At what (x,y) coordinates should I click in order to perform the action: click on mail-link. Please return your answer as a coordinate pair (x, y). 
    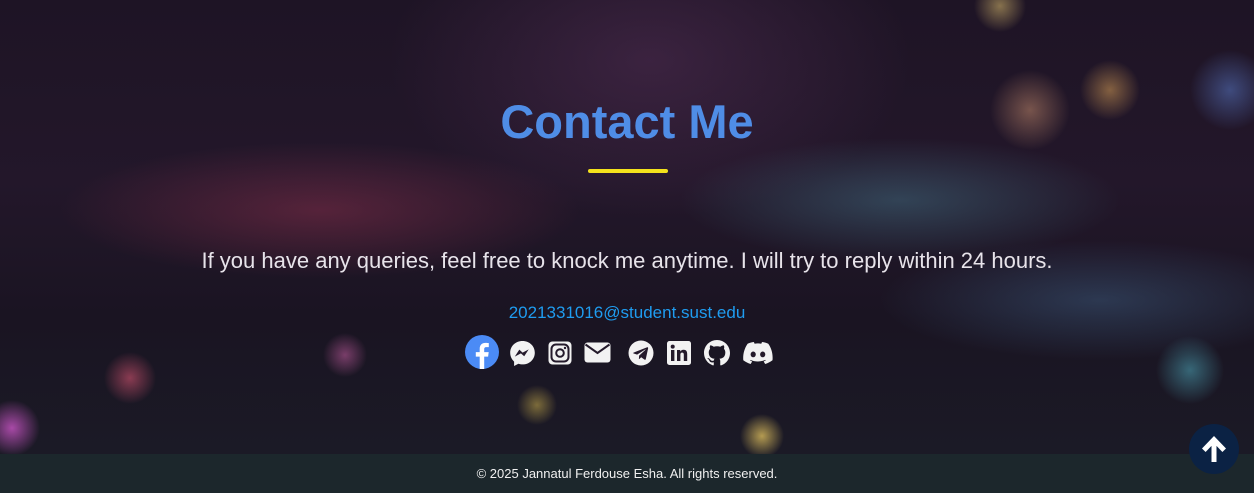
    Looking at the image, I should click on (597, 360).